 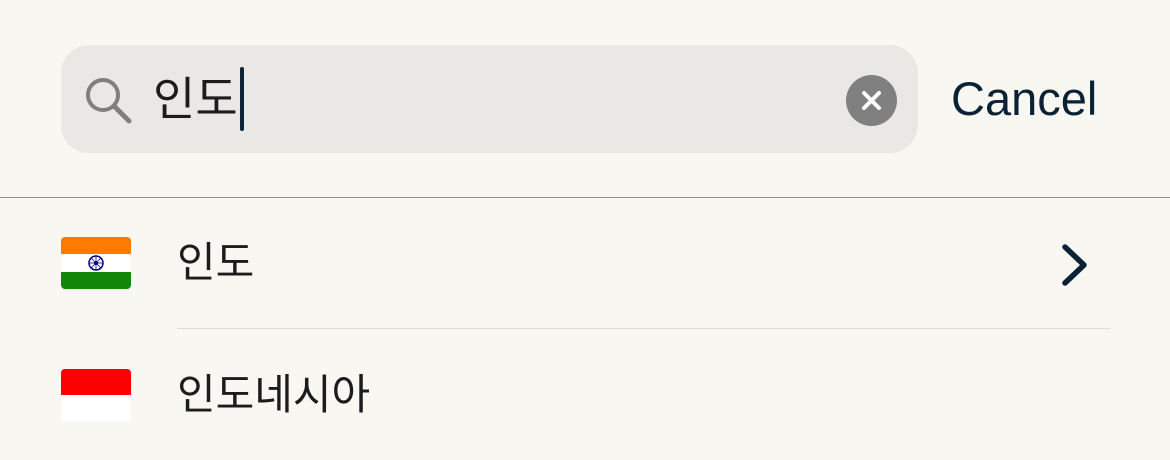 I want to click on clear-icon, so click(x=871, y=100).